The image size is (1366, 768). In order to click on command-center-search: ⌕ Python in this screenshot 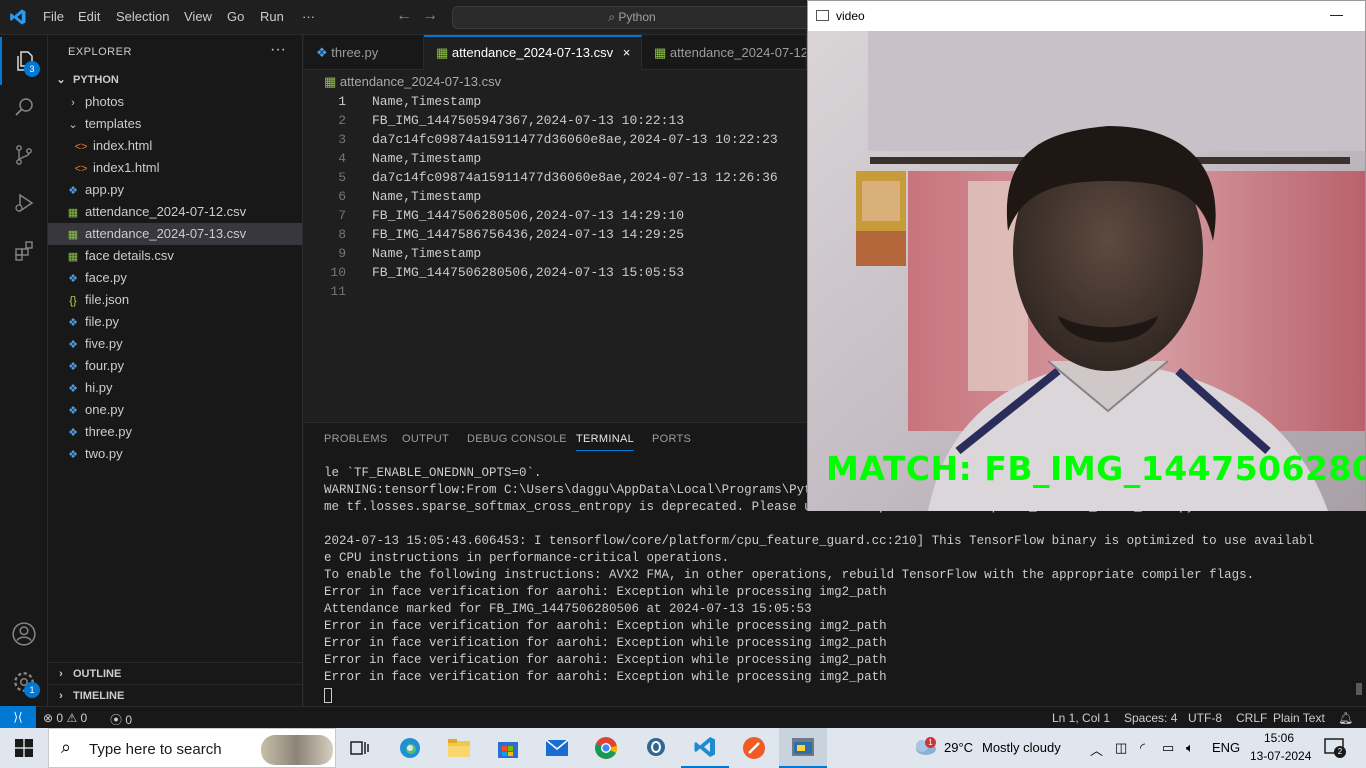, I will do `click(632, 17)`.